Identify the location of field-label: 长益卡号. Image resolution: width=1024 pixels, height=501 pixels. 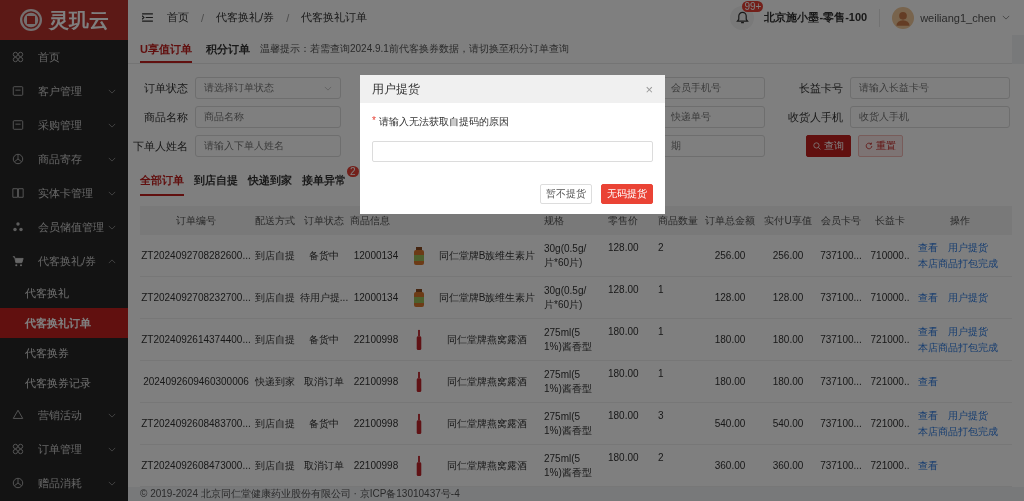
(820, 88).